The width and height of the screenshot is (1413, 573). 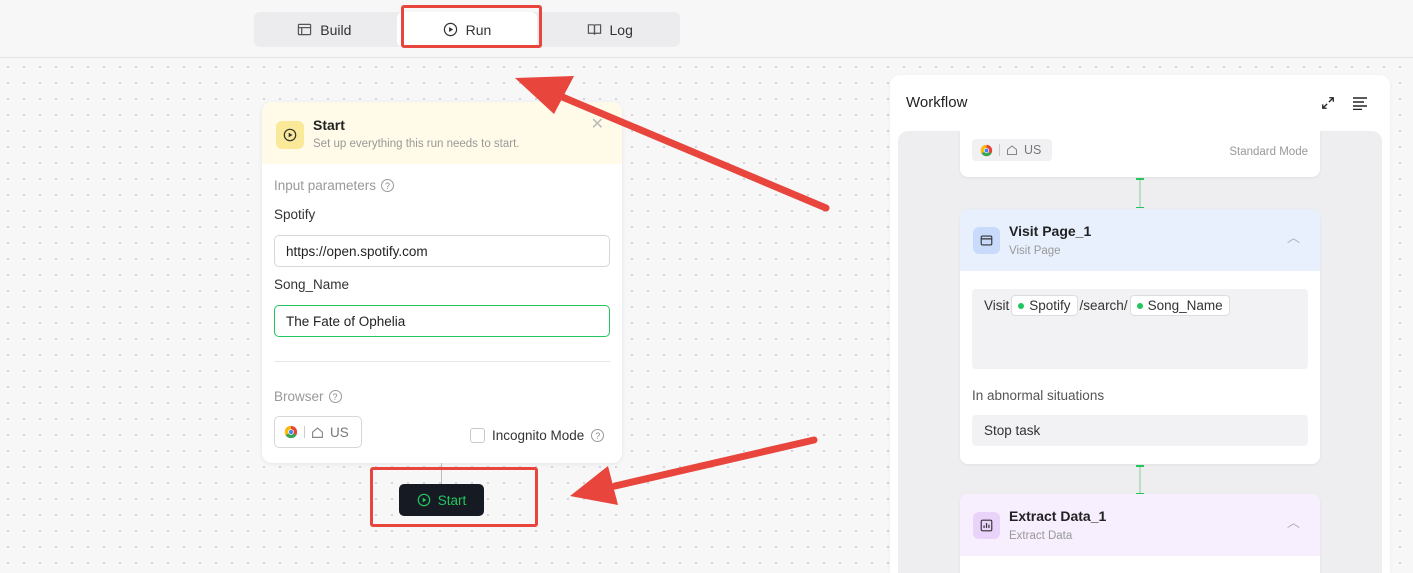 I want to click on variable-chip-song-name: Song_Name, so click(x=1179, y=305).